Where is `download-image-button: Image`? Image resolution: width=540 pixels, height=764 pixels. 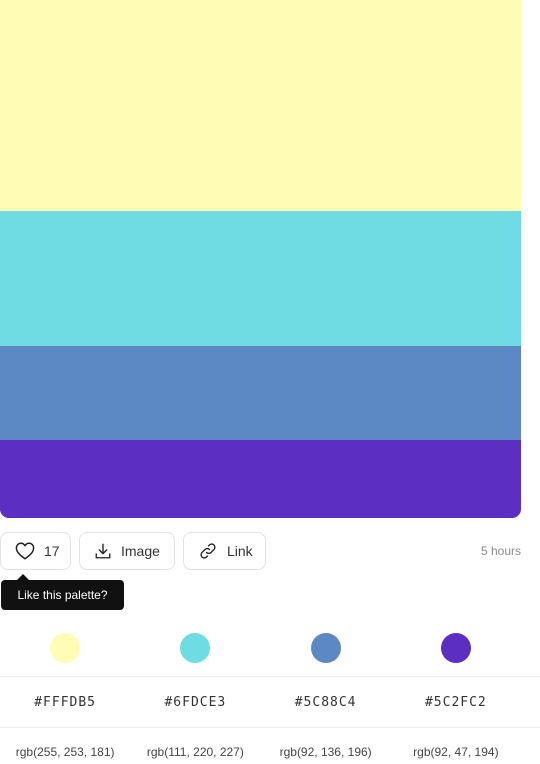 download-image-button: Image is located at coordinates (127, 551).